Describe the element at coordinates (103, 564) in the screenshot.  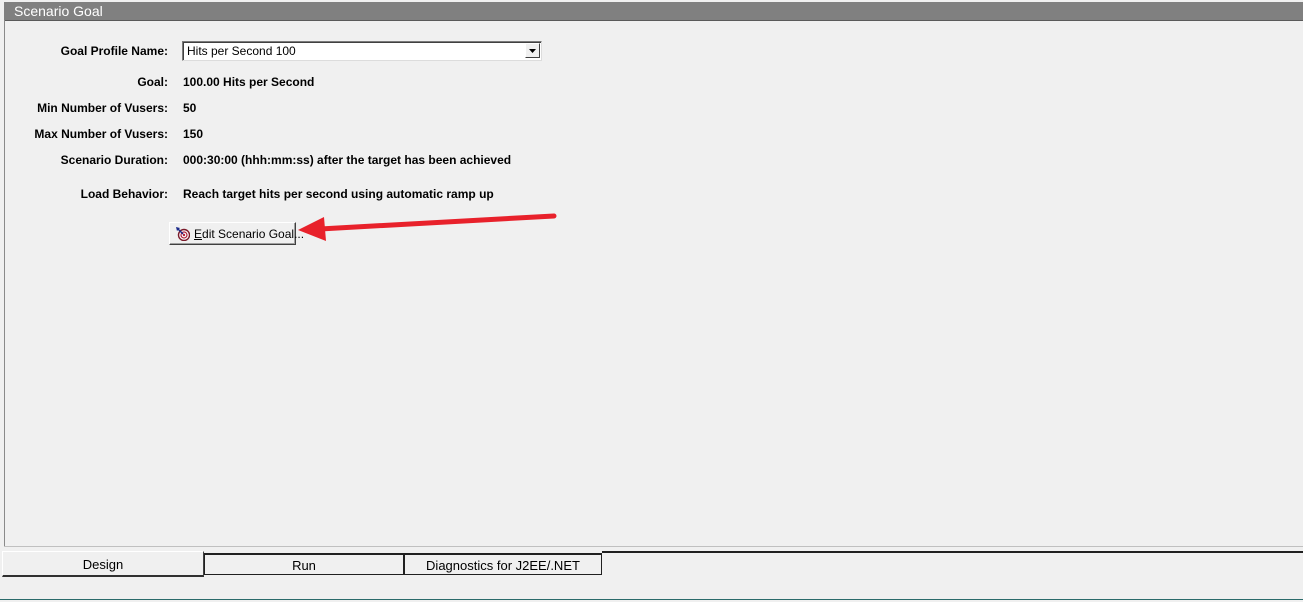
I see `tab-design: Design` at that location.